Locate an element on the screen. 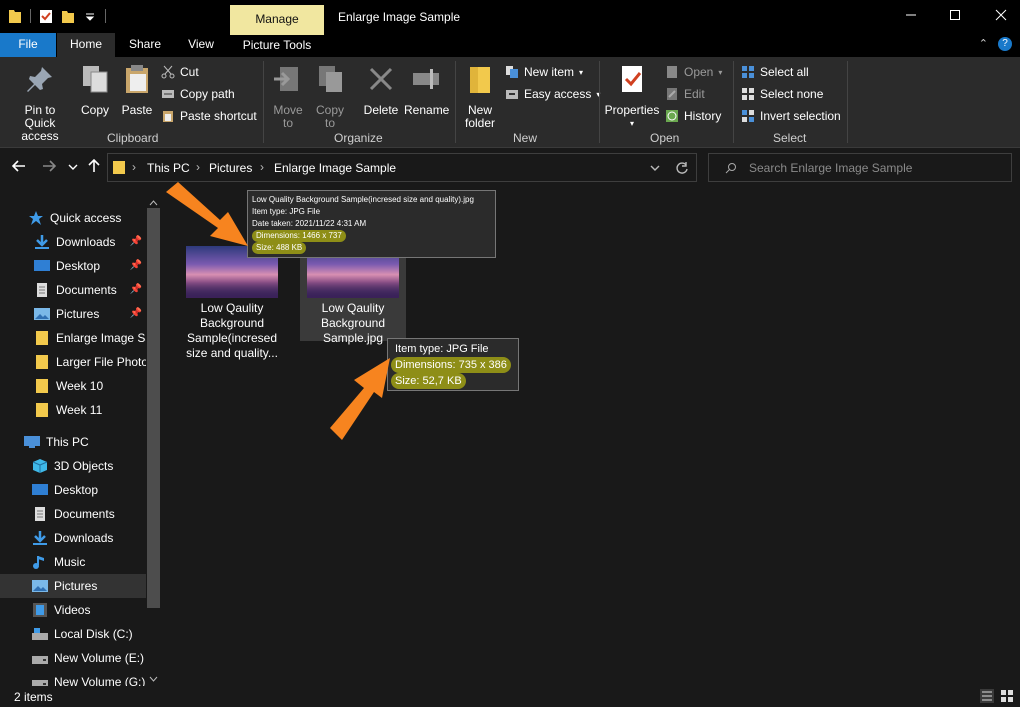 The image size is (1020, 707). sidebar-item-new-volume-g: New Volume (G:) is located at coordinates (73, 678).